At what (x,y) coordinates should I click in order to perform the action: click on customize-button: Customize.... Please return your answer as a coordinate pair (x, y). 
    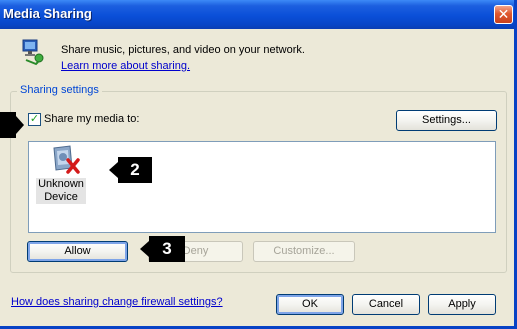
    Looking at the image, I should click on (304, 251).